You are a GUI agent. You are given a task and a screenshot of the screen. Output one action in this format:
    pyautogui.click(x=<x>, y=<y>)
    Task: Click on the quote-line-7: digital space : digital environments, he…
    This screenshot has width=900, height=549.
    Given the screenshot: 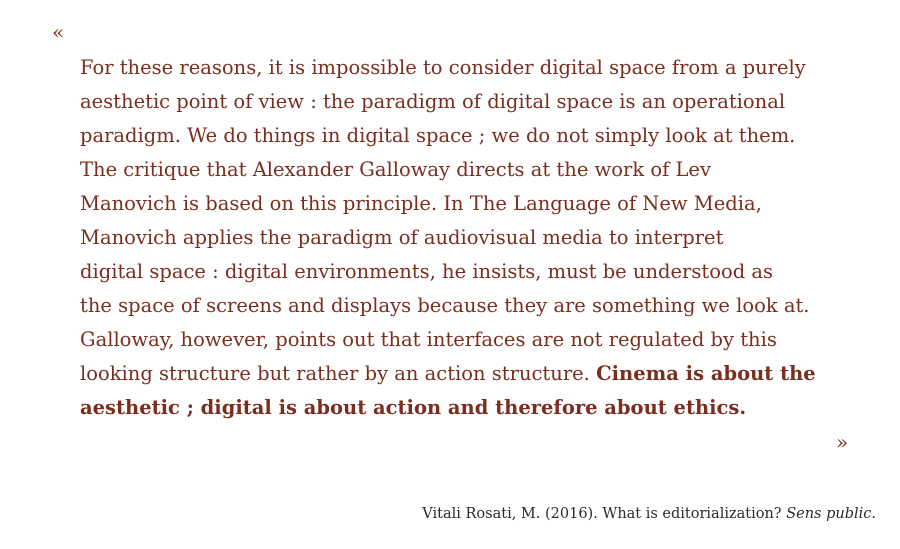 What is the action you would take?
    pyautogui.click(x=427, y=271)
    